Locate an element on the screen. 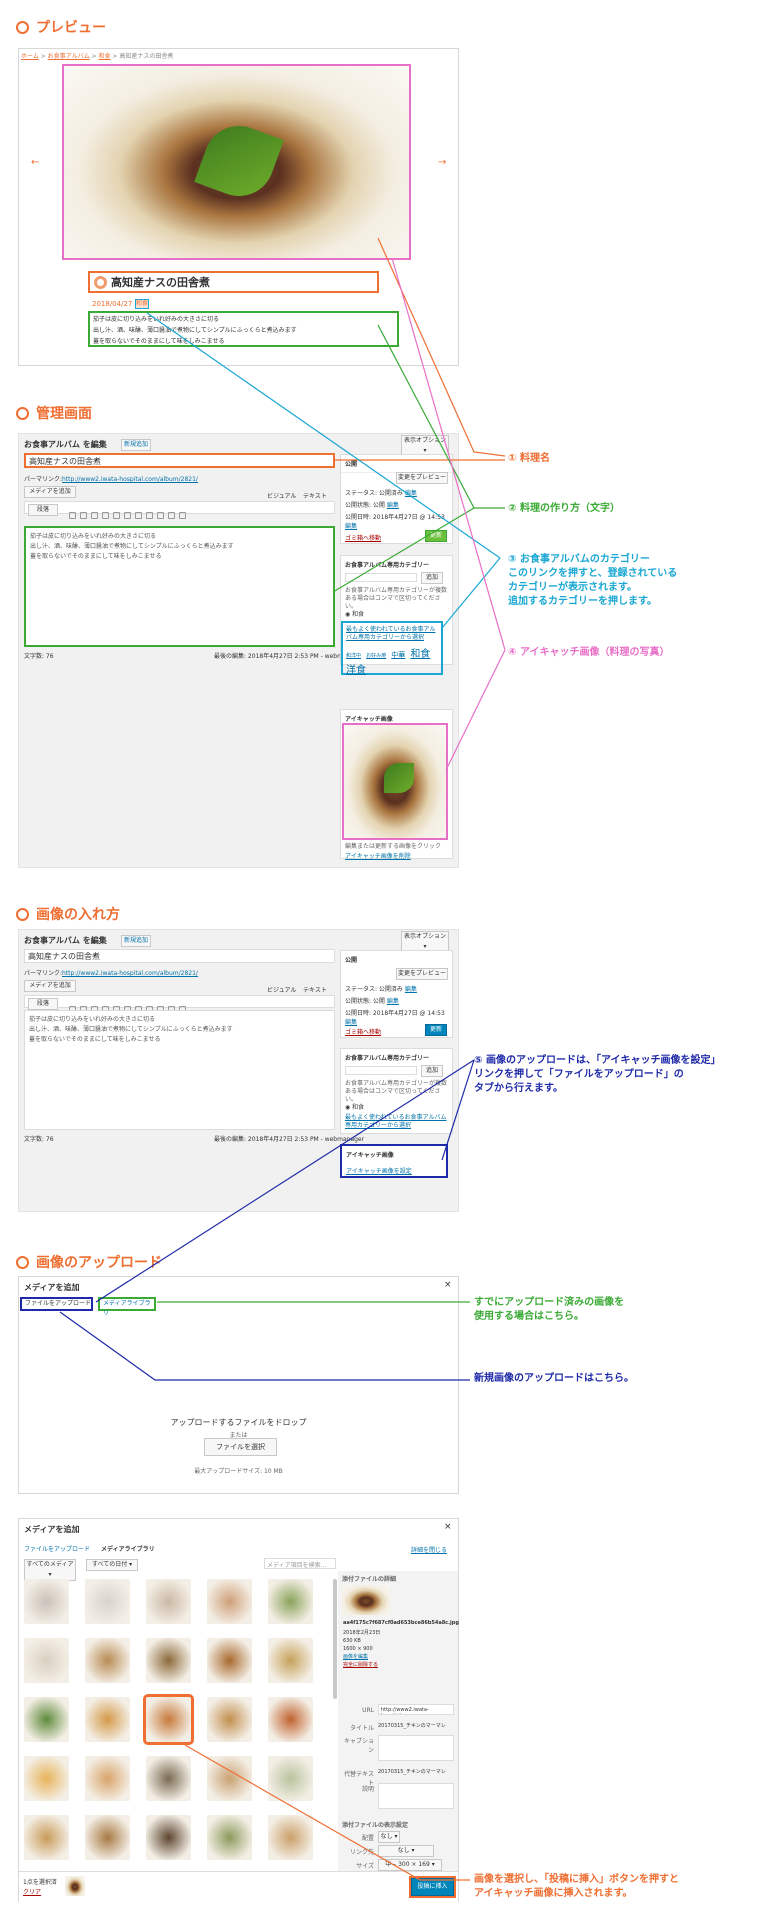 The width and height of the screenshot is (768, 1915). connector-upload is located at coordinates (264, 1346).